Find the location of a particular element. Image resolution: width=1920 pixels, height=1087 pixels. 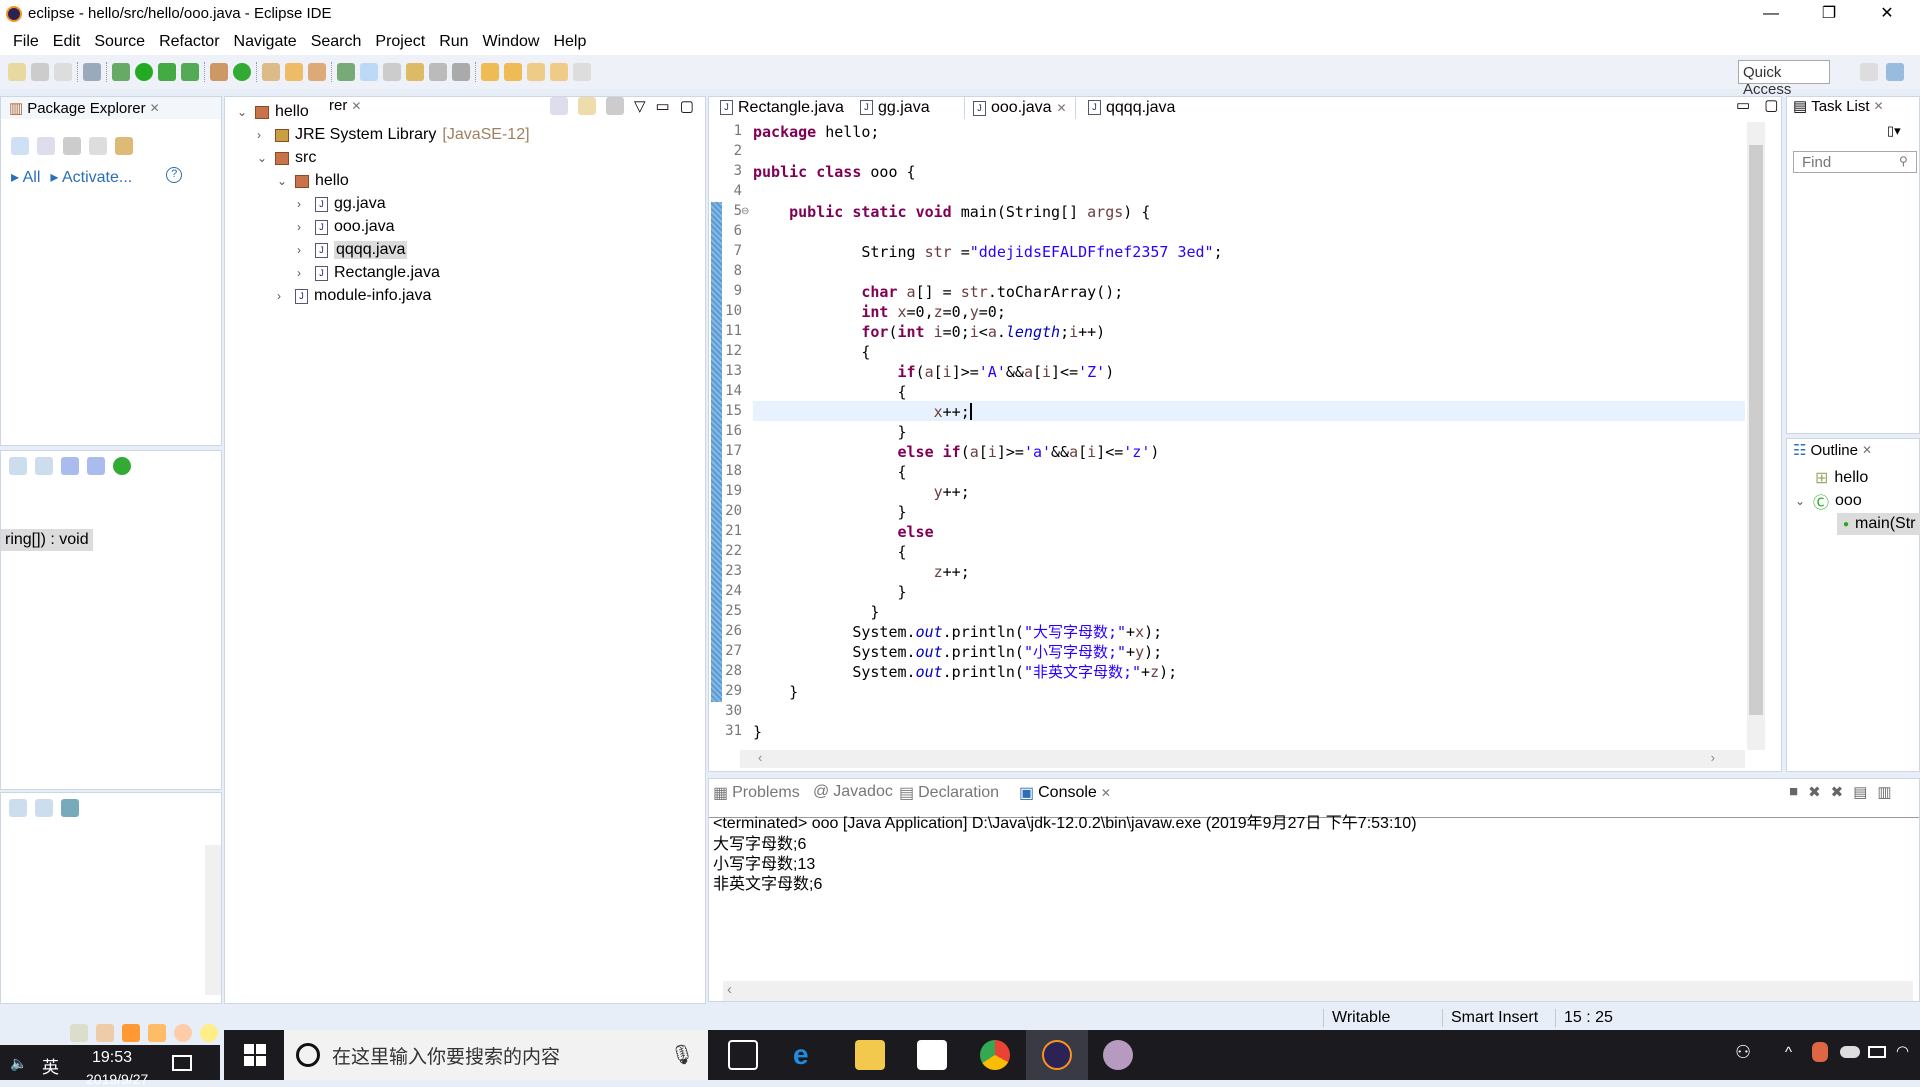

collapse-icon is located at coordinates (18, 466).